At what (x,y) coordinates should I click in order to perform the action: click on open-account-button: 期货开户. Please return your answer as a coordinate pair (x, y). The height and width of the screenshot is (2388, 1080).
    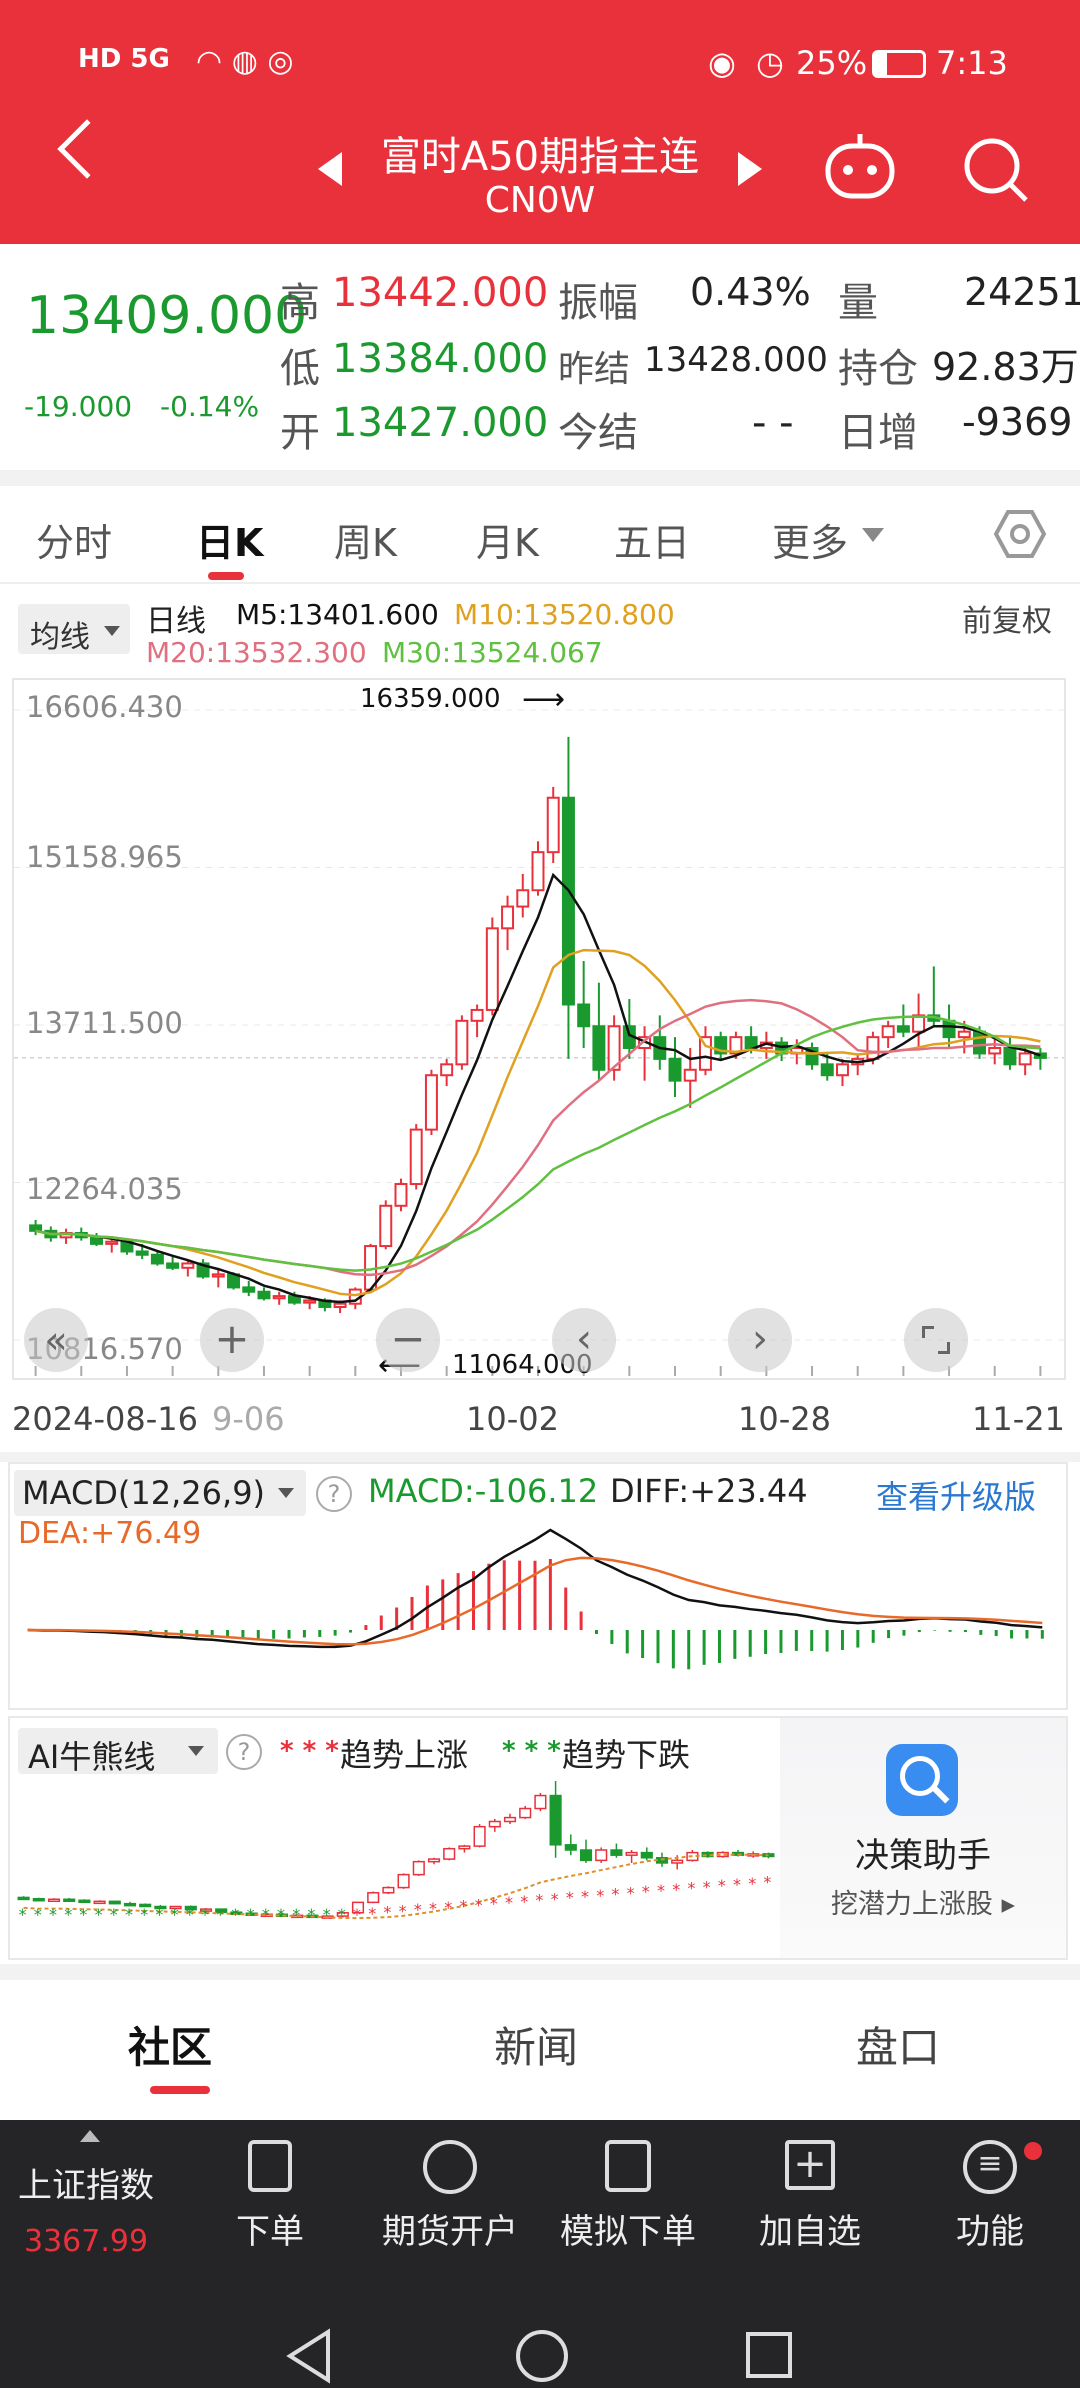
    Looking at the image, I should click on (450, 2196).